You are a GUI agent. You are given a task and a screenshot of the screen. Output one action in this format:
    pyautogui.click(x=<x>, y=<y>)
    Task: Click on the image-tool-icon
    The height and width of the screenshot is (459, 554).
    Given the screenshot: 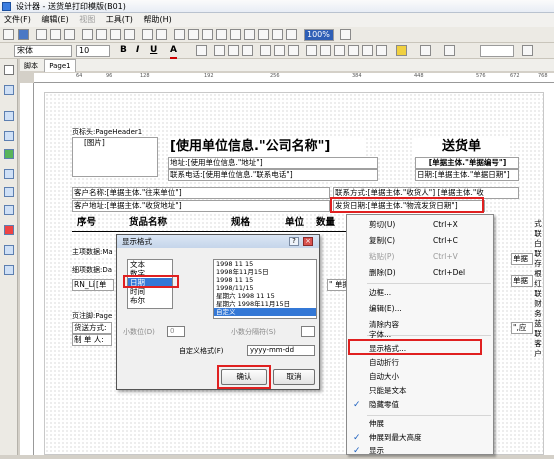 What is the action you would take?
    pyautogui.click(x=9, y=136)
    